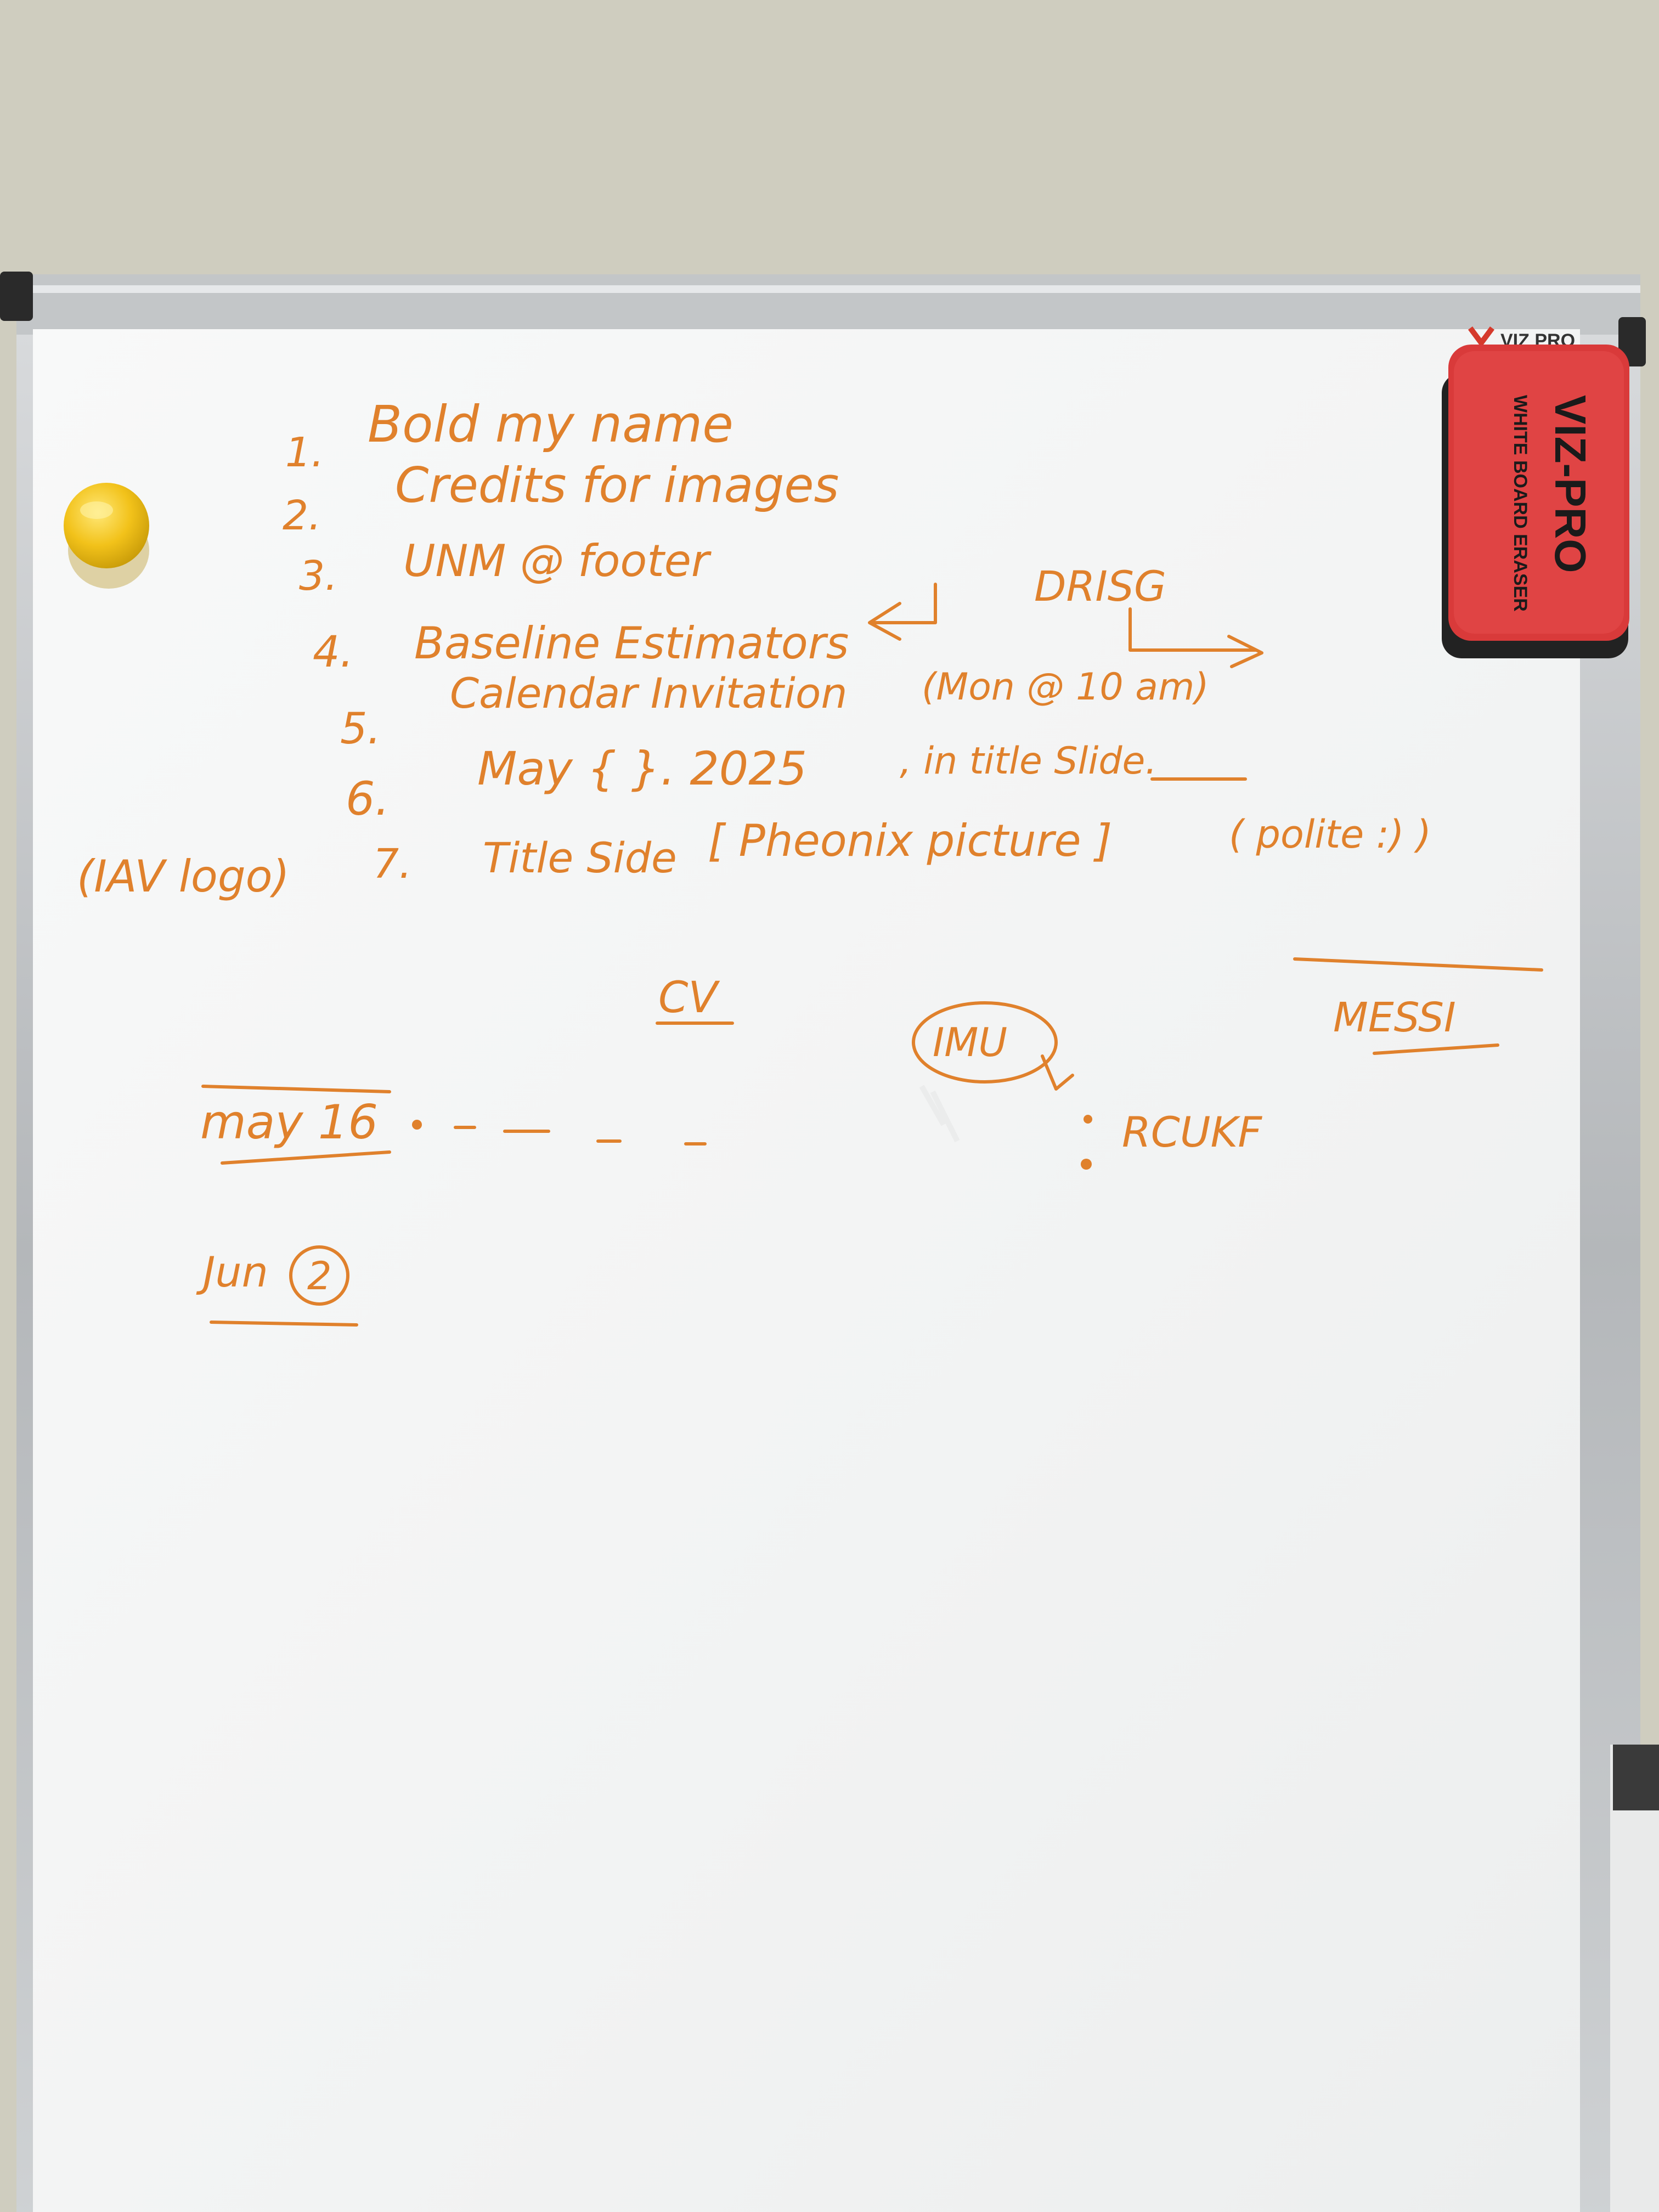 This screenshot has height=2212, width=1659. Describe the element at coordinates (1535, 502) in the screenshot. I see `whiteboard-eraser: VIZ-PRO WHITE BOARD ERASER` at that location.